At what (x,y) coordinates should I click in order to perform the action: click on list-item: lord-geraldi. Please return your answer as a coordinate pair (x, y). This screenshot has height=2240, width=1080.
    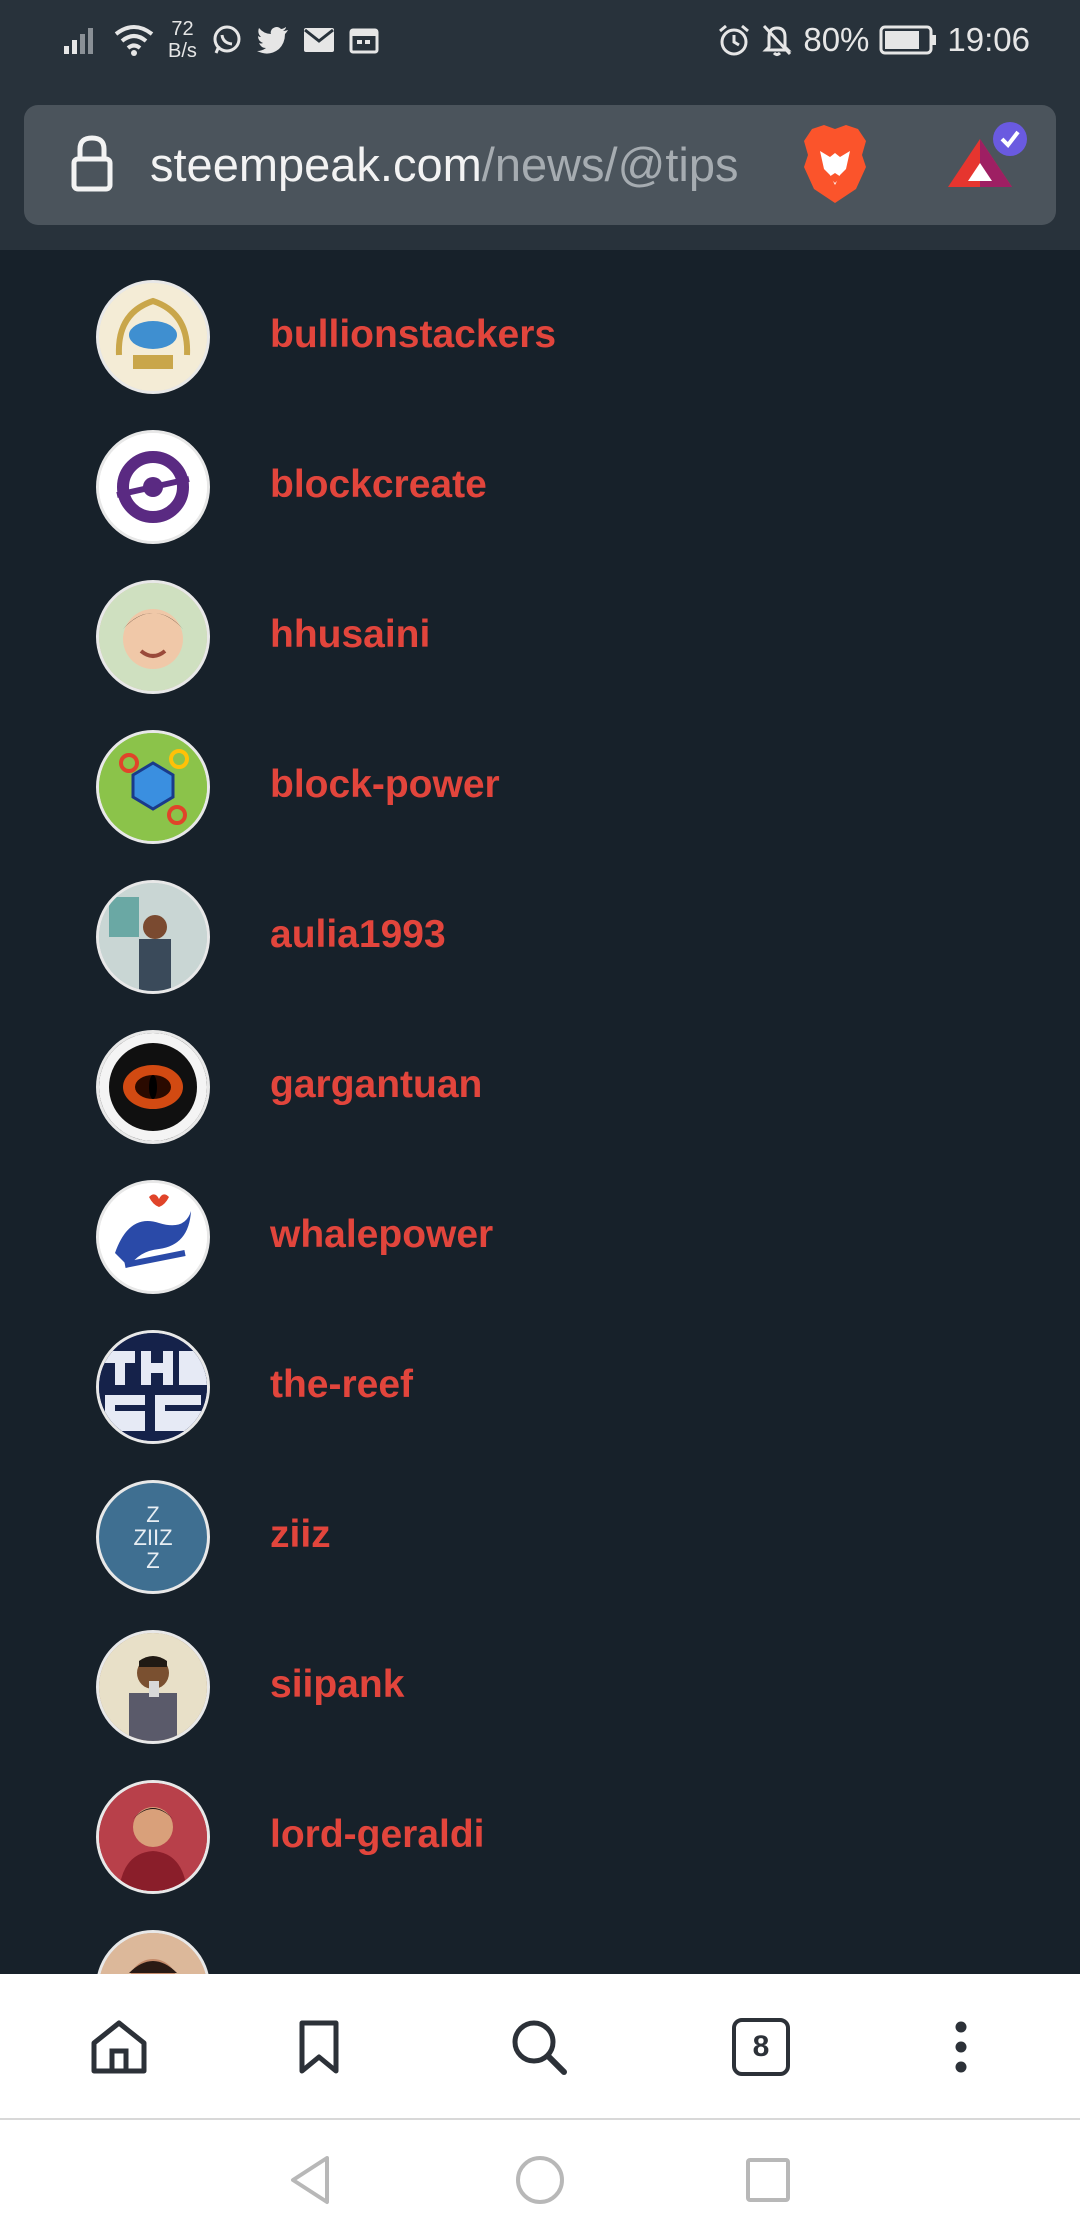
    Looking at the image, I should click on (540, 1825).